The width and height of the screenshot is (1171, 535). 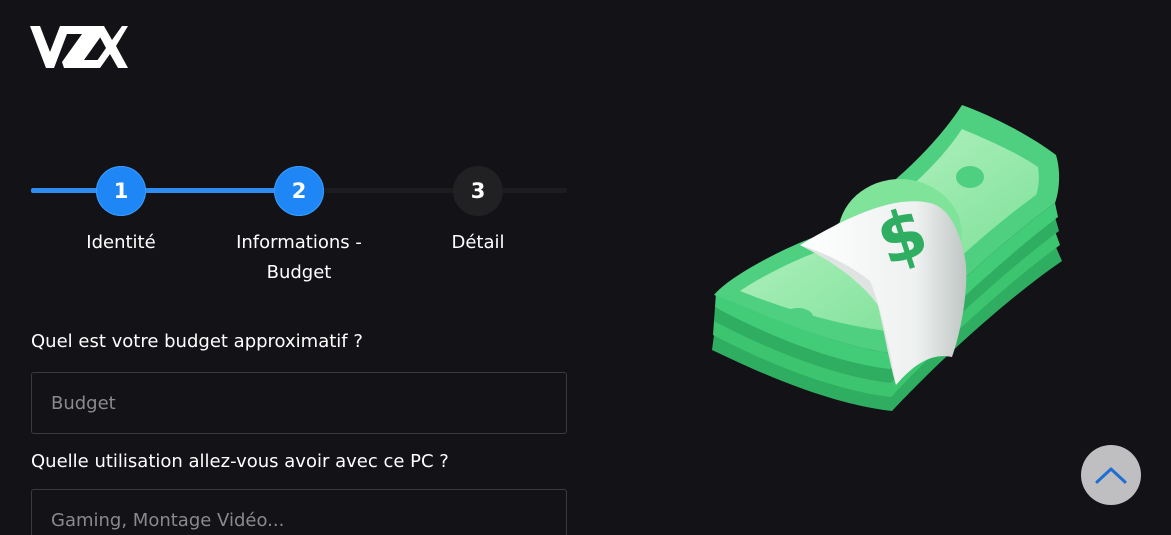 What do you see at coordinates (299, 512) in the screenshot?
I see `usage-input` at bounding box center [299, 512].